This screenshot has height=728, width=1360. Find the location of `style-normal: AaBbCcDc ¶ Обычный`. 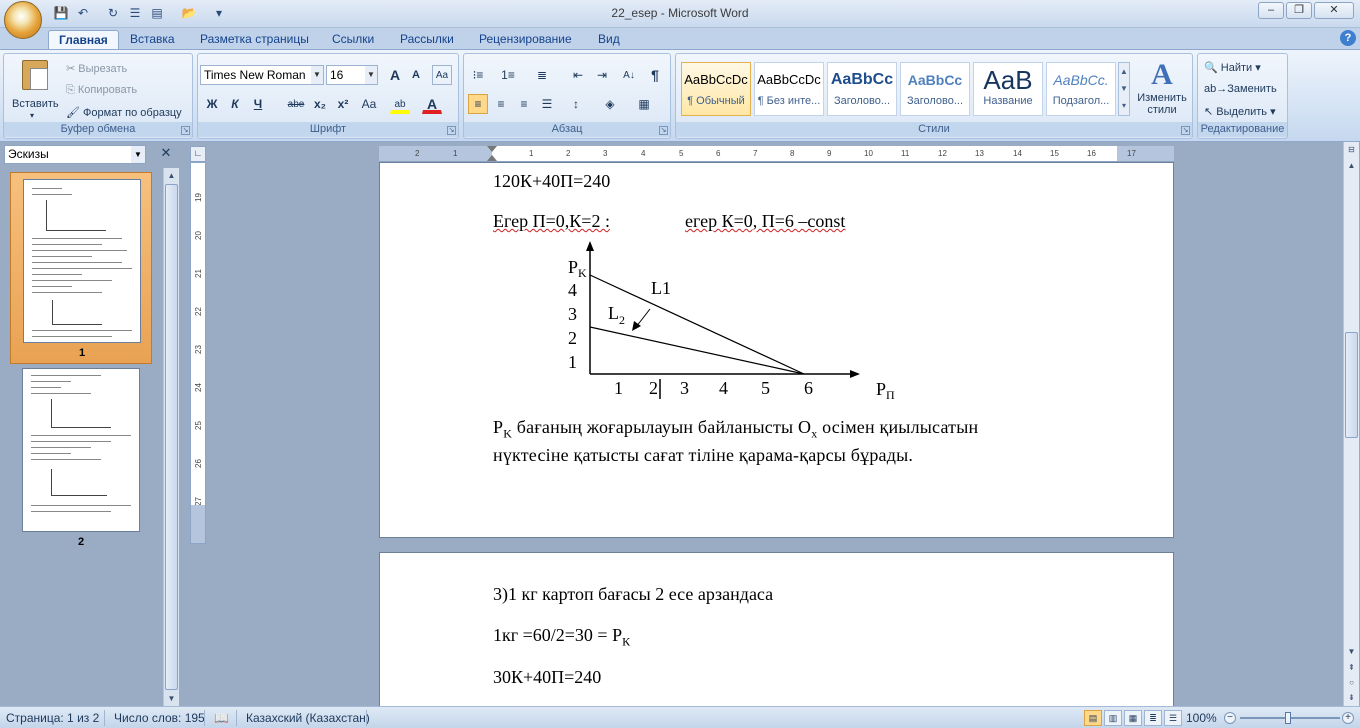

style-normal: AaBbCcDc ¶ Обычный is located at coordinates (716, 89).